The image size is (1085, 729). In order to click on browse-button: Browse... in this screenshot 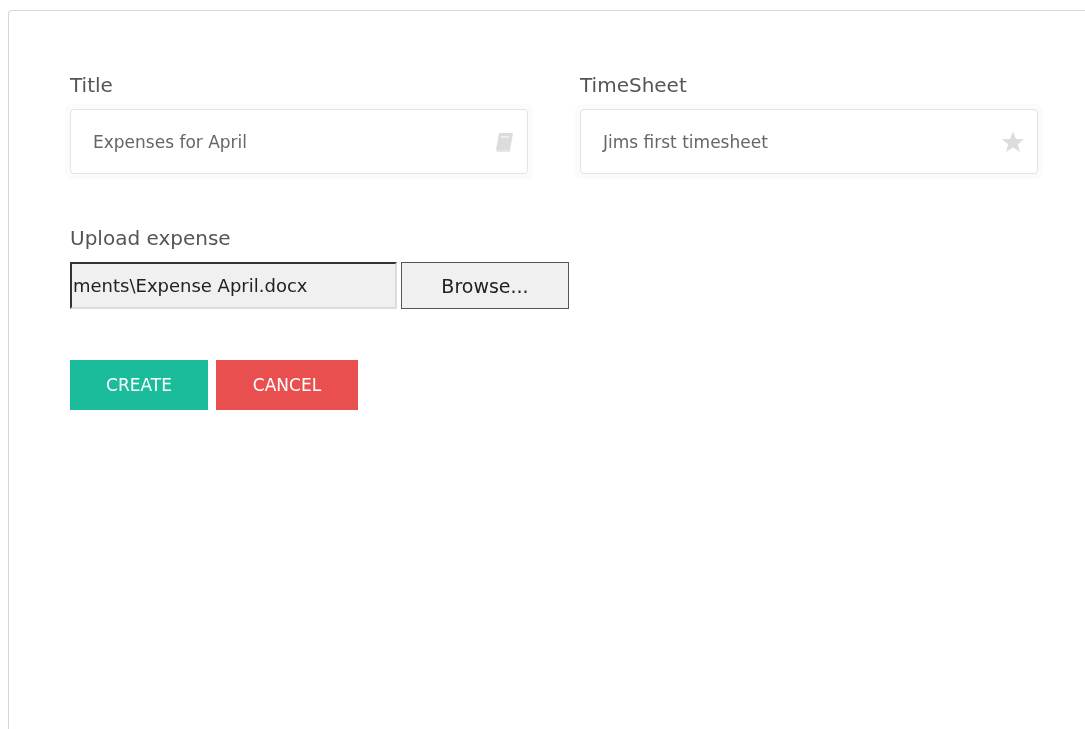, I will do `click(485, 285)`.